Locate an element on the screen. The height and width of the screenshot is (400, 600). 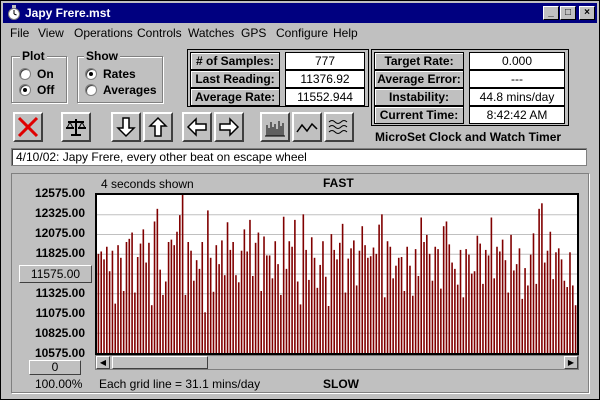
scroll-right-icon: ▶ is located at coordinates (571, 362).